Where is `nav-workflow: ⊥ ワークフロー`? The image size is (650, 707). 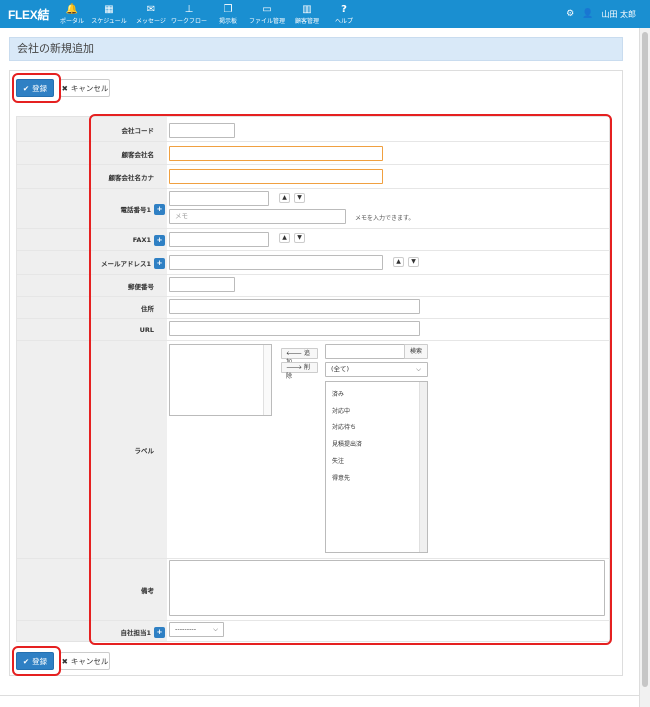 nav-workflow: ⊥ ワークフロー is located at coordinates (189, 14).